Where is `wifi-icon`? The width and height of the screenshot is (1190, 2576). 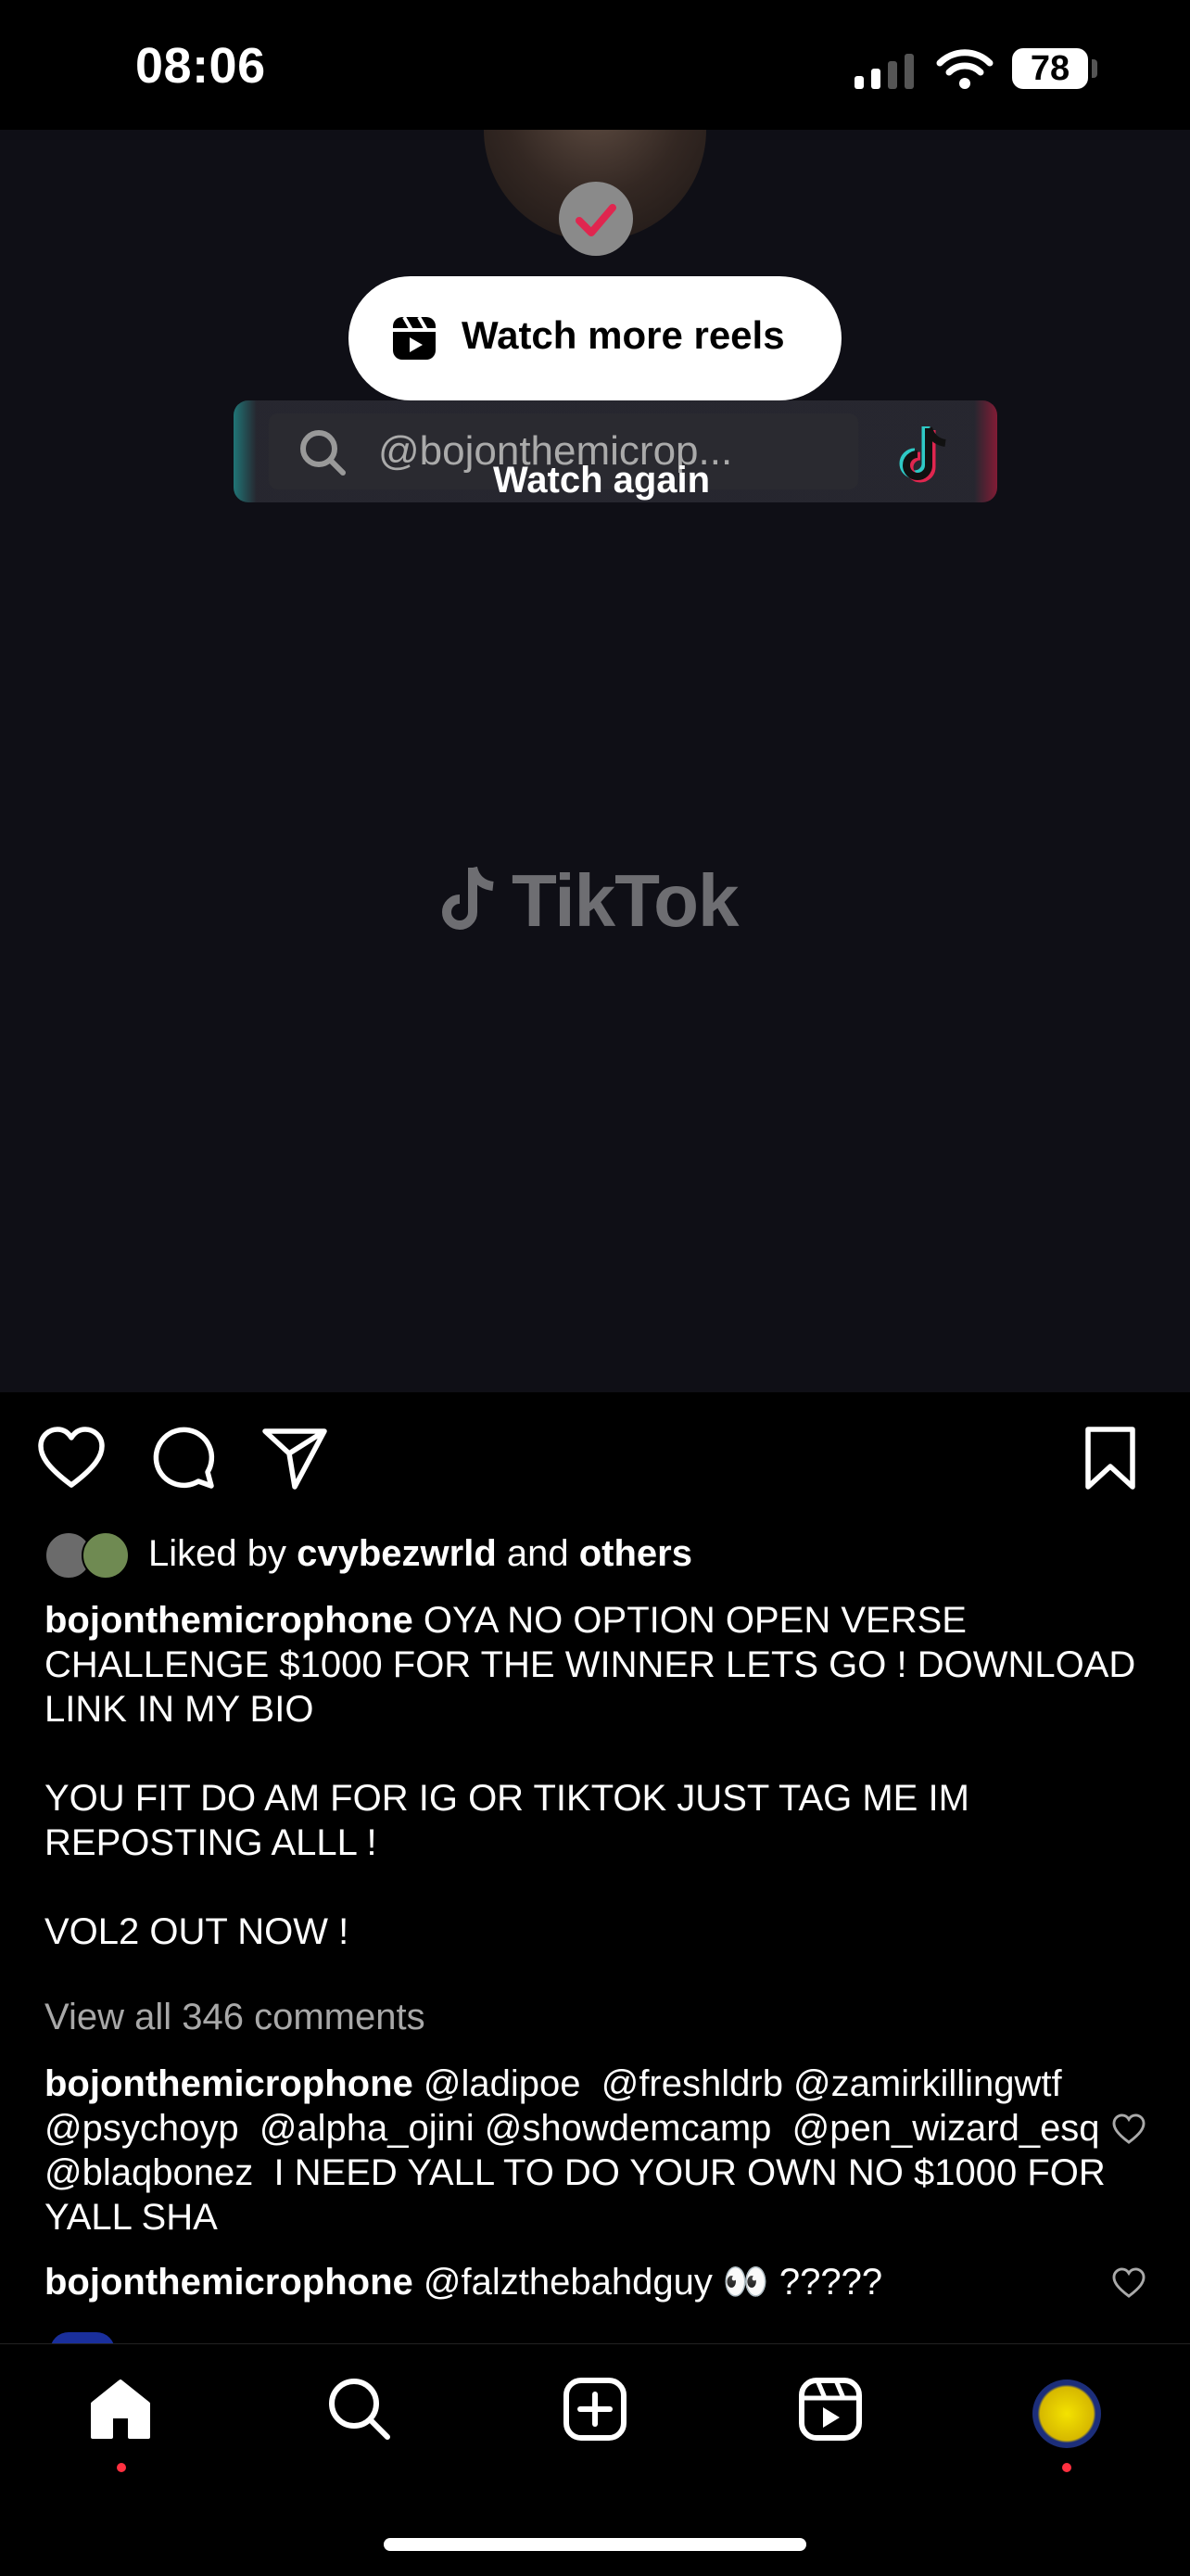
wifi-icon is located at coordinates (965, 69).